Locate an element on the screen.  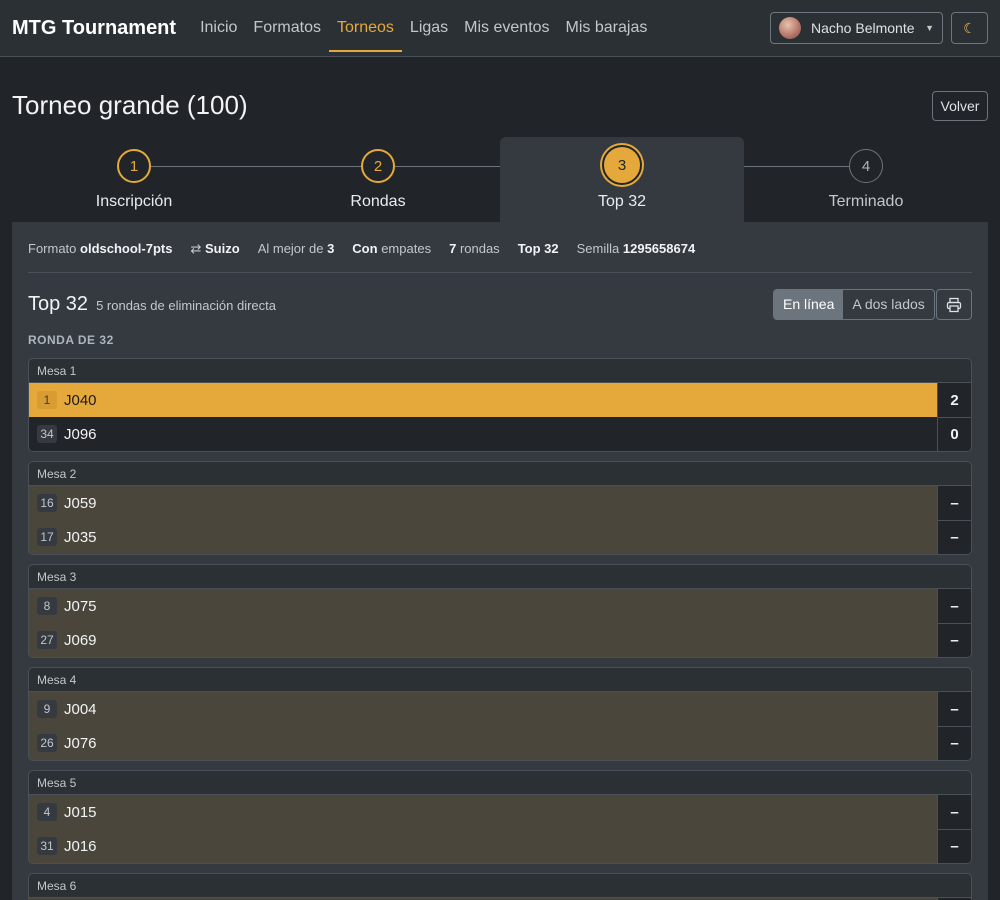
match-card: Mesa 2 16 J059 – 17 J035 – is located at coordinates (500, 508).